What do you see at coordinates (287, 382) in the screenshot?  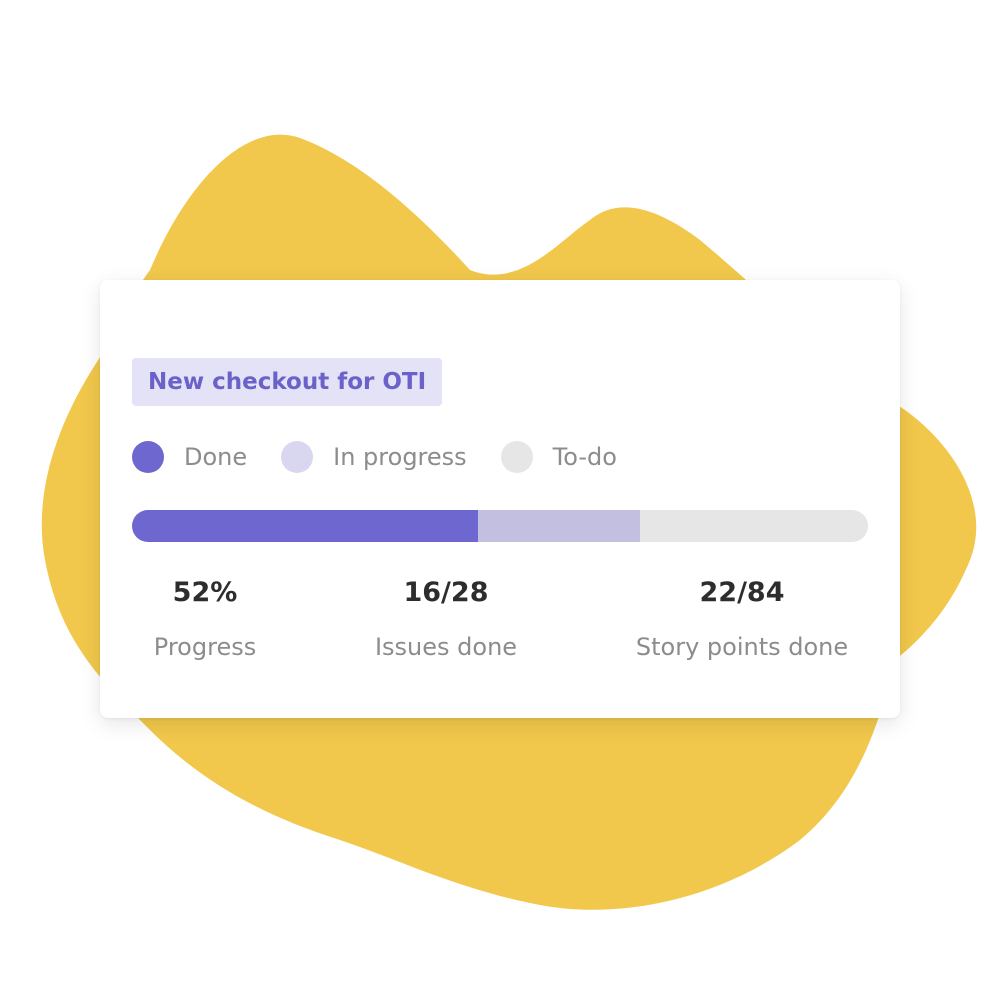 I see `project-tag: New checkout for OTI` at bounding box center [287, 382].